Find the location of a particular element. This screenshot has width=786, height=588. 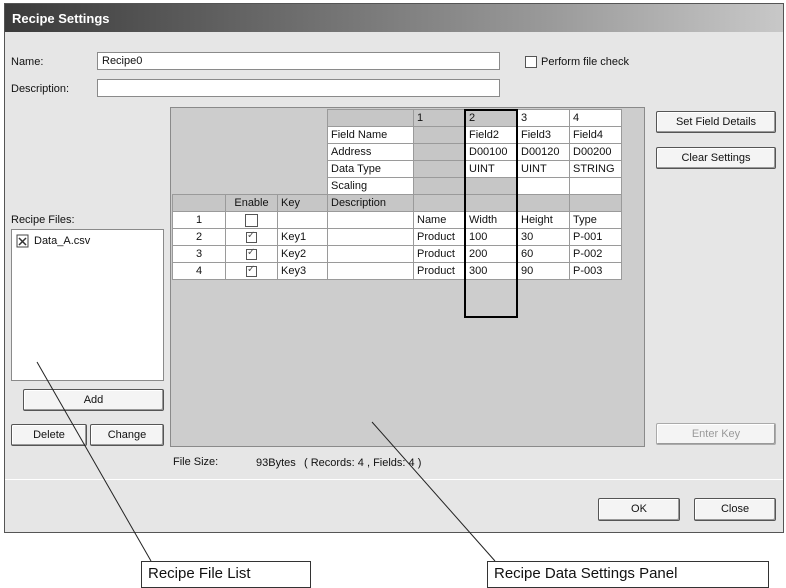

recipe-file-list-callout-text: Recipe File List is located at coordinates (199, 573).